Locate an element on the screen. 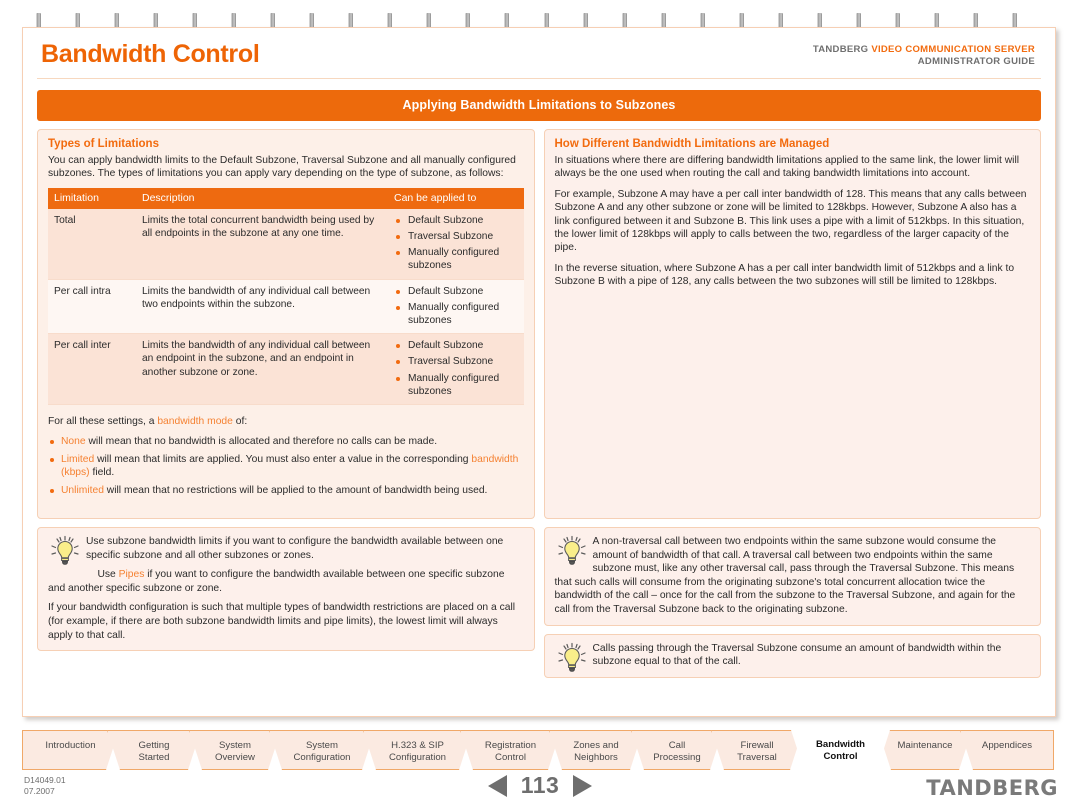  left-triangle-icon is located at coordinates (497, 785).